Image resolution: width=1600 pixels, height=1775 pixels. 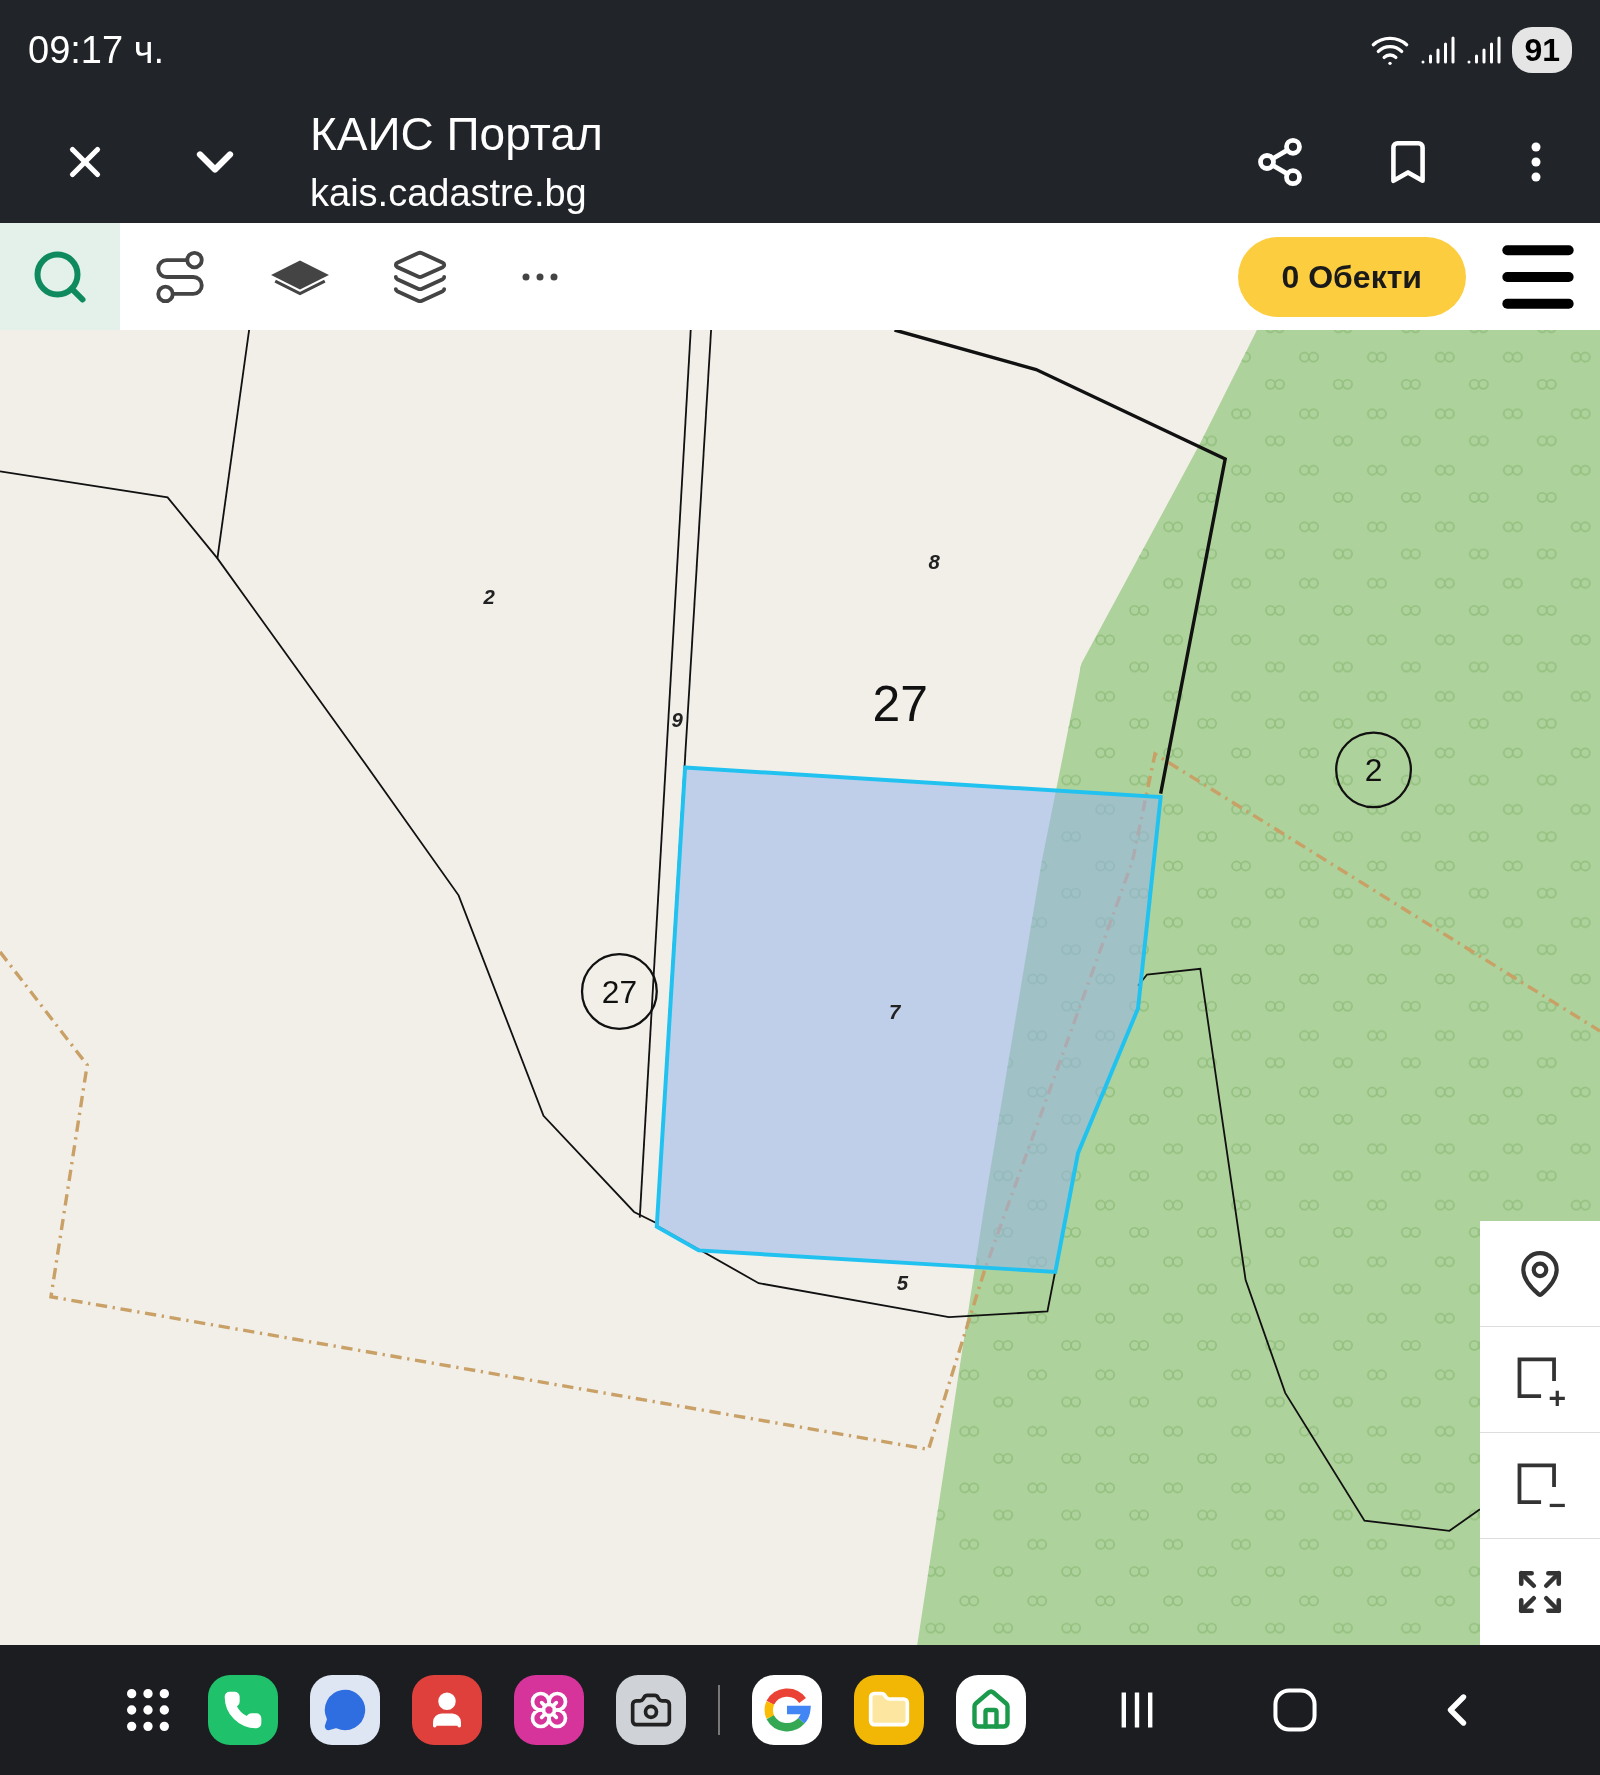 I want to click on files-app-icon, so click(x=889, y=1710).